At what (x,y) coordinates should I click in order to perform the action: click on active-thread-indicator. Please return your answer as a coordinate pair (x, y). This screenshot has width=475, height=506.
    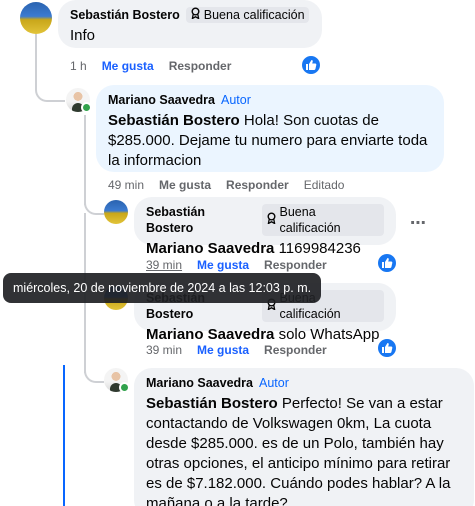
    Looking at the image, I should click on (64, 435).